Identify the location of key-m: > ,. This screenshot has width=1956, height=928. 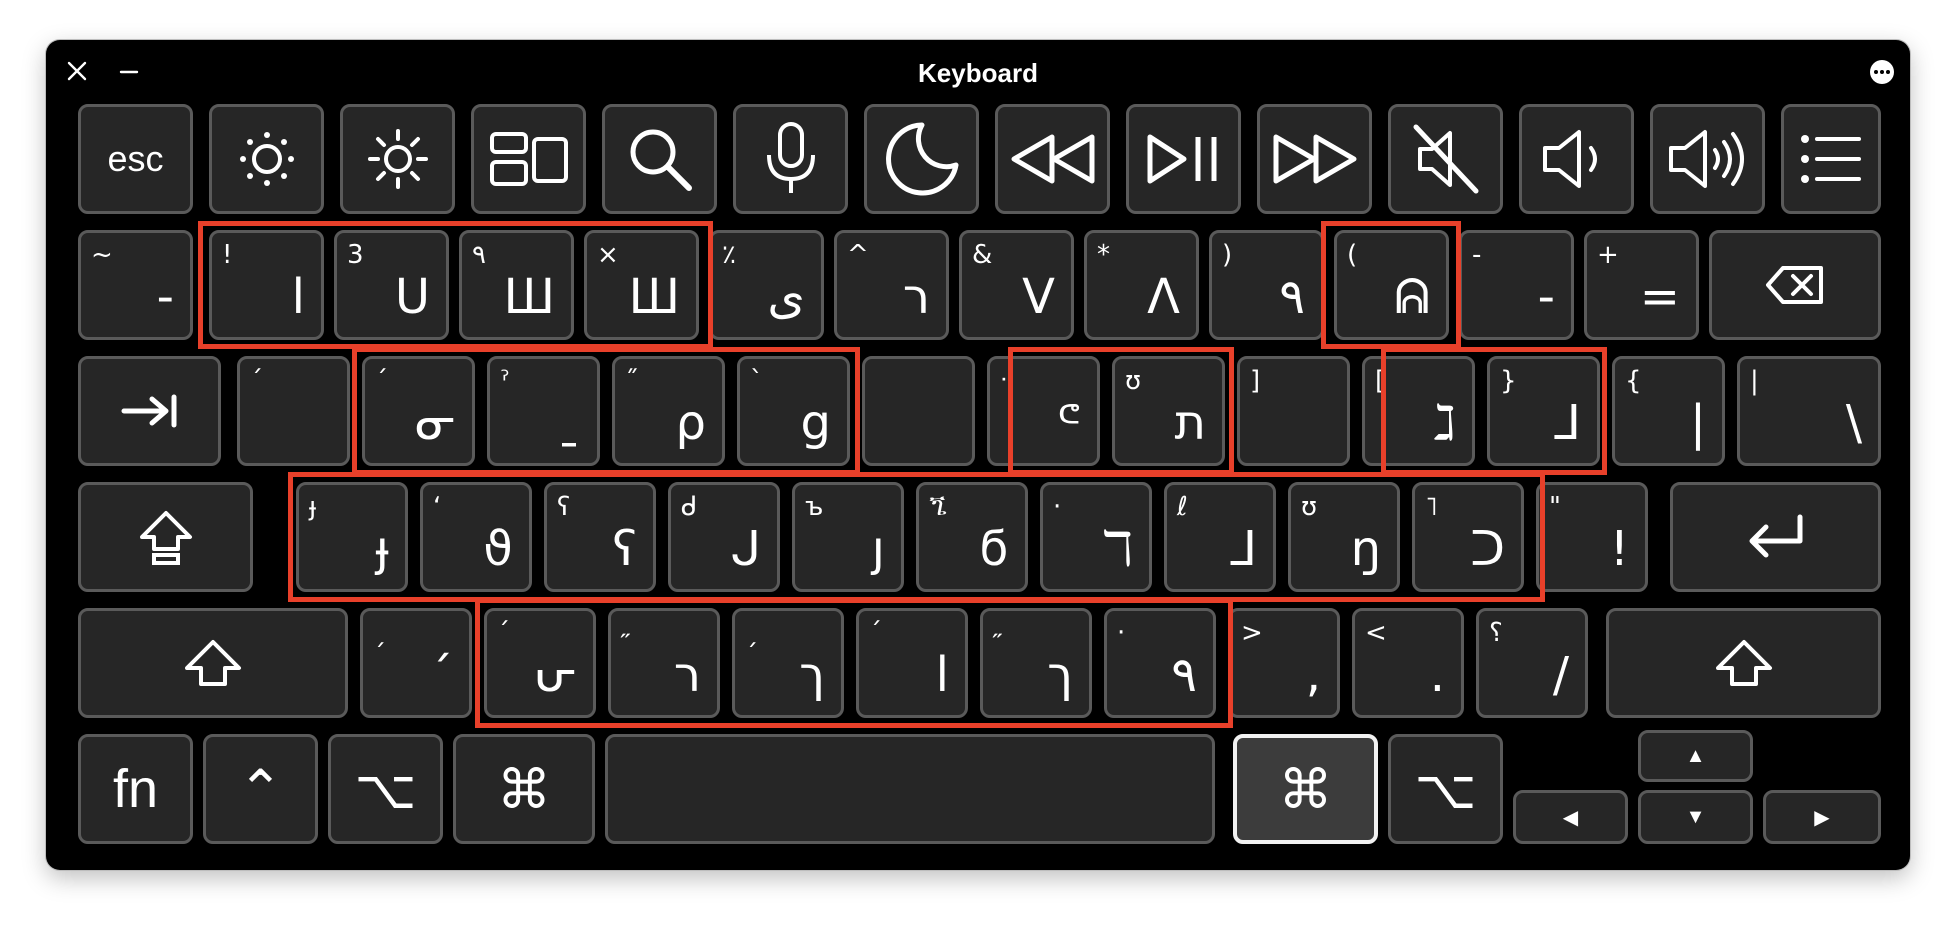
(1284, 663).